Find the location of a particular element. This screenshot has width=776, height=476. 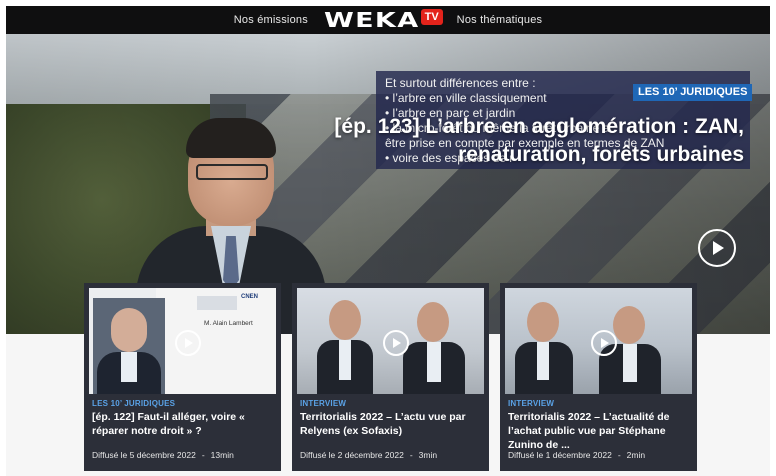

speaker-figure is located at coordinates (129, 346).